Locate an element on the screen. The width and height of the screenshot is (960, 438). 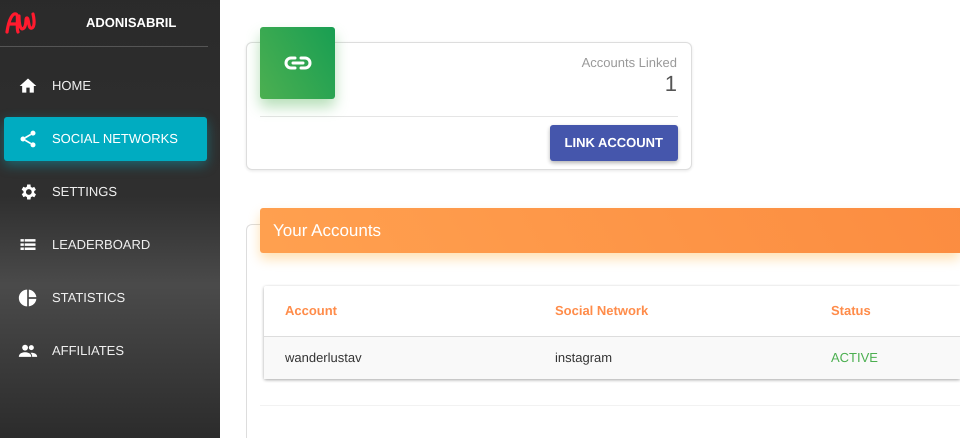
link-icon is located at coordinates (298, 63).